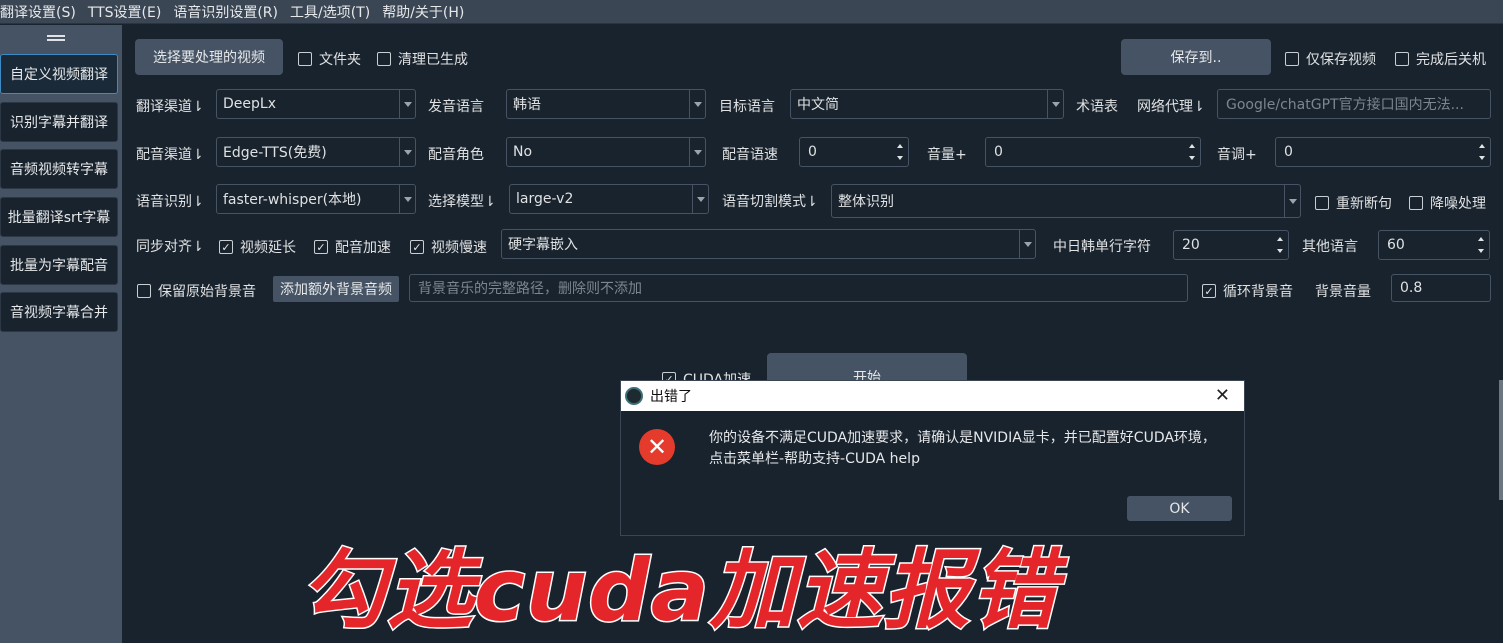 The width and height of the screenshot is (1503, 643). What do you see at coordinates (422, 59) in the screenshot?
I see `clear-generated-checkbox: 清理已生成` at bounding box center [422, 59].